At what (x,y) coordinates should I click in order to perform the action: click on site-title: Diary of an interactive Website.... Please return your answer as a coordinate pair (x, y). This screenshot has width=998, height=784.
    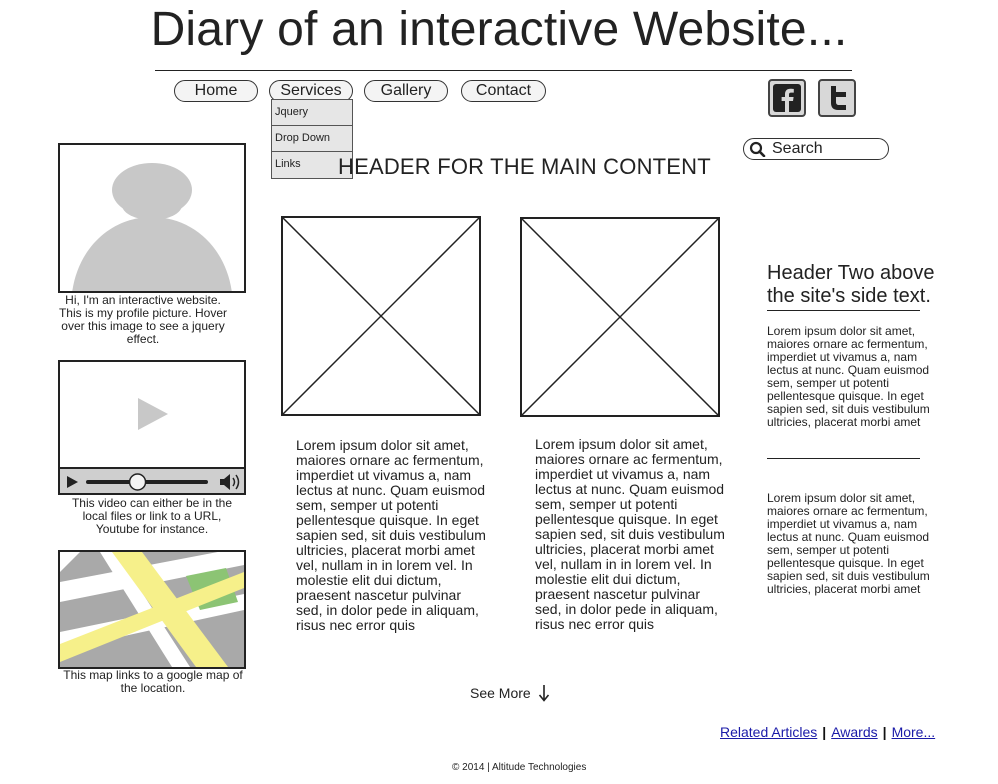
    Looking at the image, I should click on (499, 29).